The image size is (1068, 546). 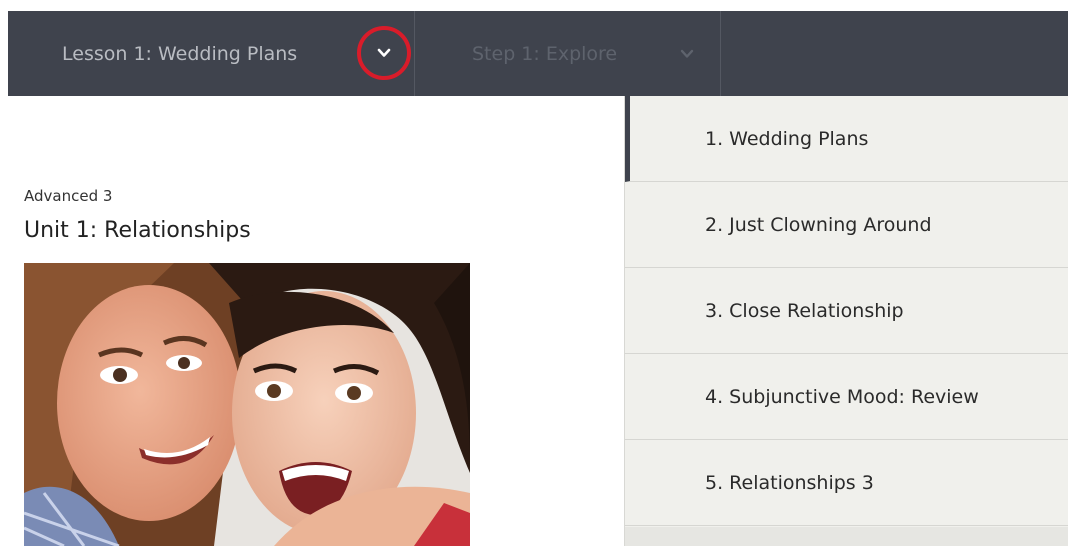 What do you see at coordinates (180, 53) in the screenshot?
I see `lesson-selector-label: Lesson 1: Wedding Plans` at bounding box center [180, 53].